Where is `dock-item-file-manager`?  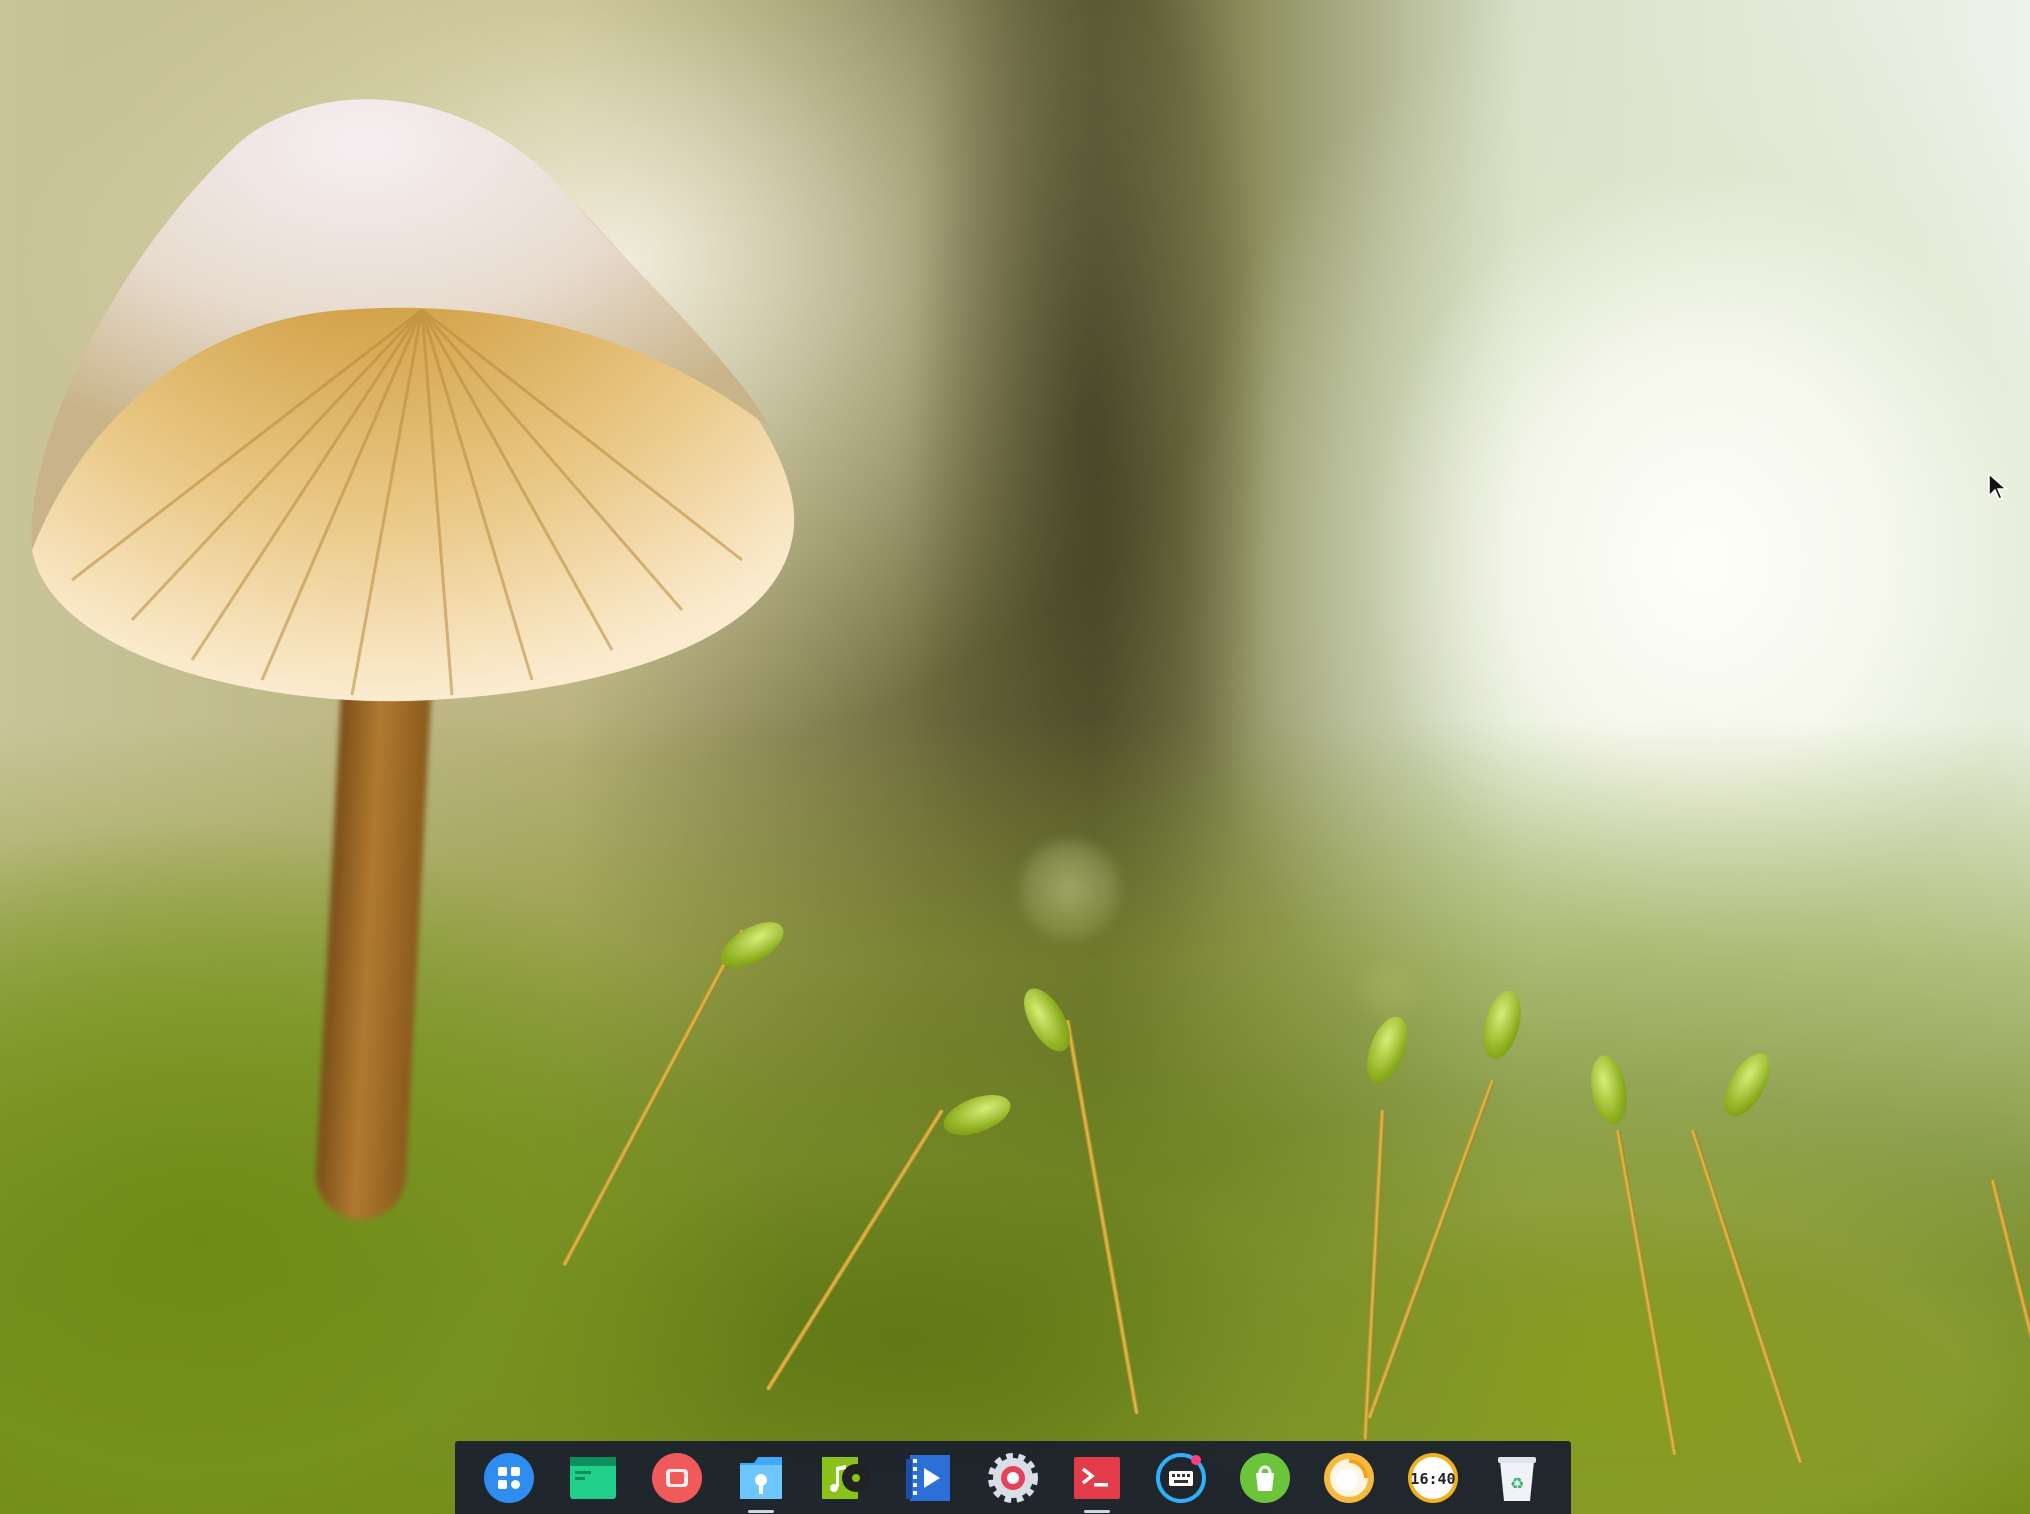
dock-item-file-manager is located at coordinates (761, 1481).